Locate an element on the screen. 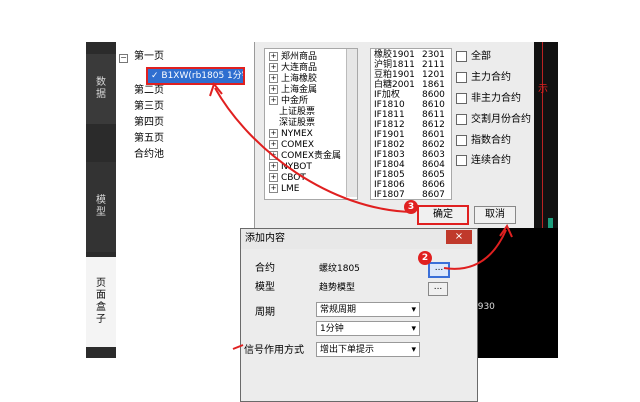 The height and width of the screenshot is (402, 640). step-badge-3: 3 is located at coordinates (411, 207).